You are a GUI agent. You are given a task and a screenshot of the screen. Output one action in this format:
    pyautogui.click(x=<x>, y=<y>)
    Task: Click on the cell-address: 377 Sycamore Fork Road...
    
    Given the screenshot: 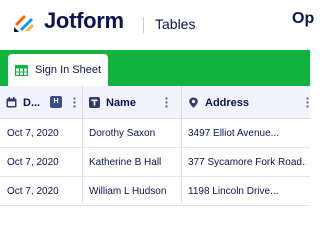 What is the action you would take?
    pyautogui.click(x=247, y=162)
    